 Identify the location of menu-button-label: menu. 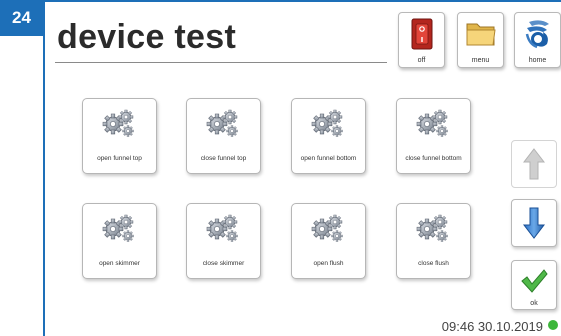
(480, 60).